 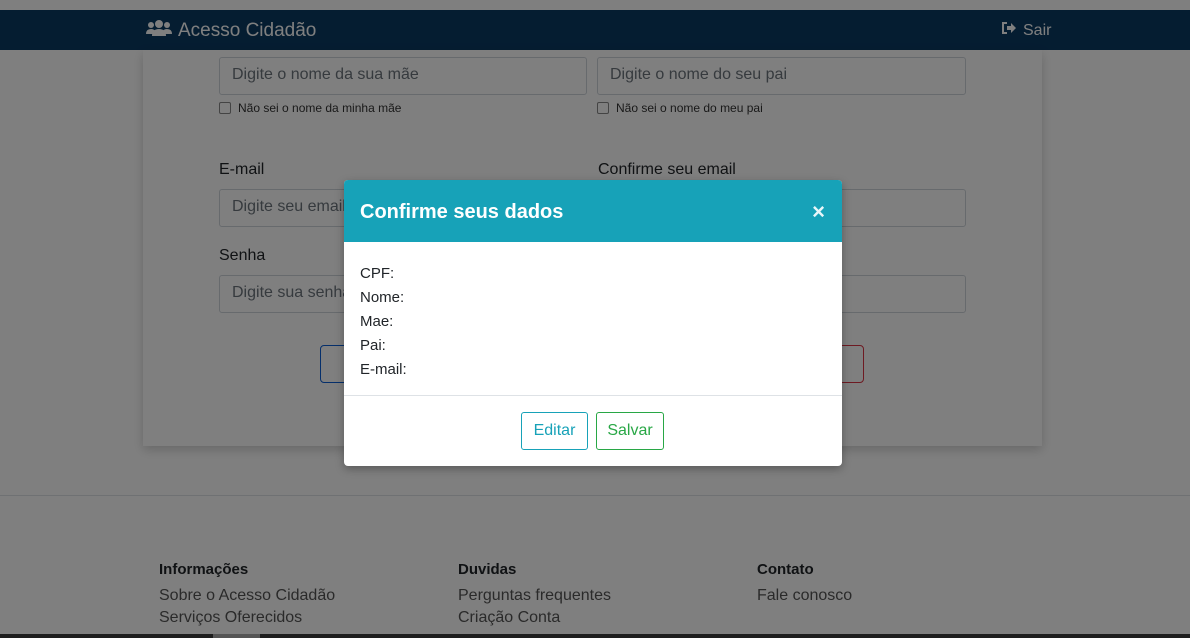 What do you see at coordinates (593, 431) in the screenshot?
I see `modal-footer: Editar Salvar` at bounding box center [593, 431].